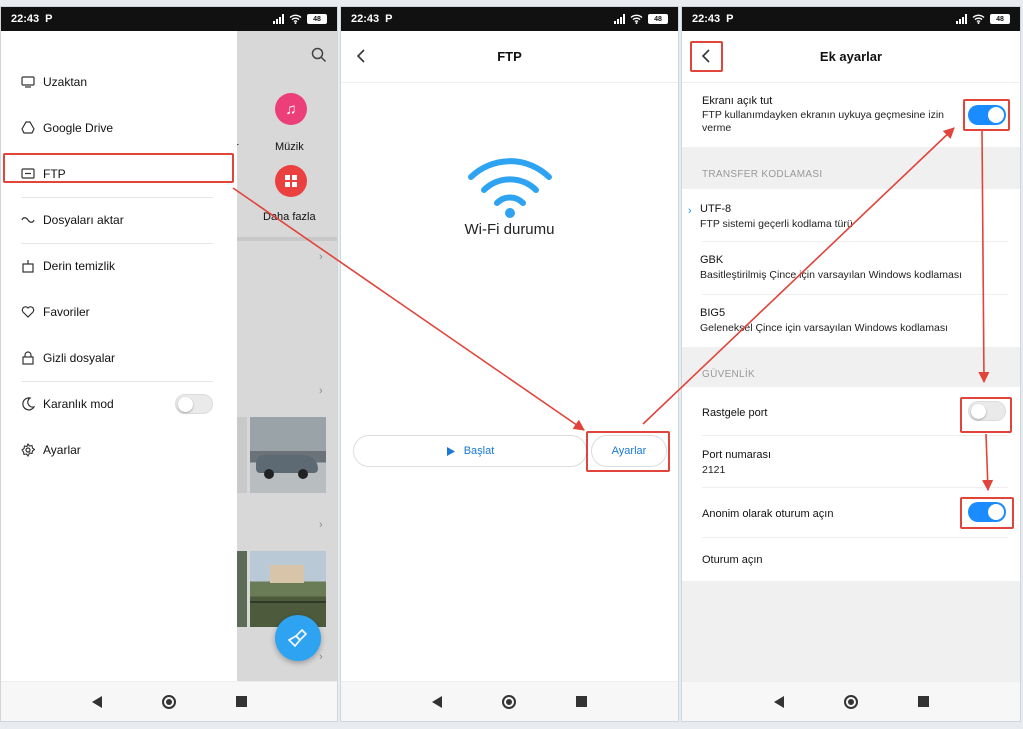  I want to click on login-row: Oturum açın, so click(851, 560).